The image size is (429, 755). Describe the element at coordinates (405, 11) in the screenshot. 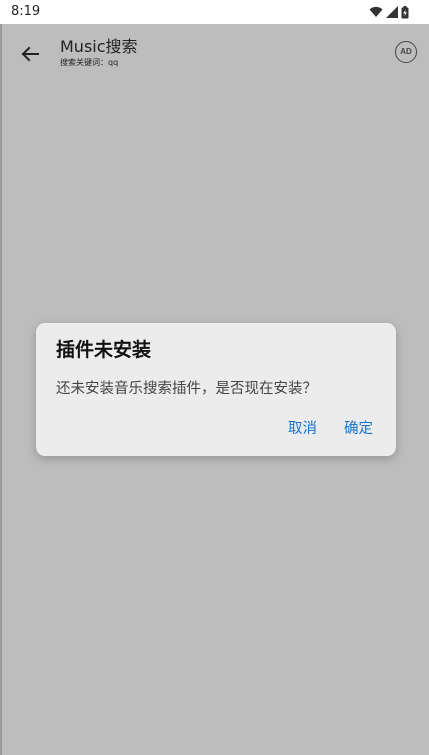

I see `battery-icon` at that location.